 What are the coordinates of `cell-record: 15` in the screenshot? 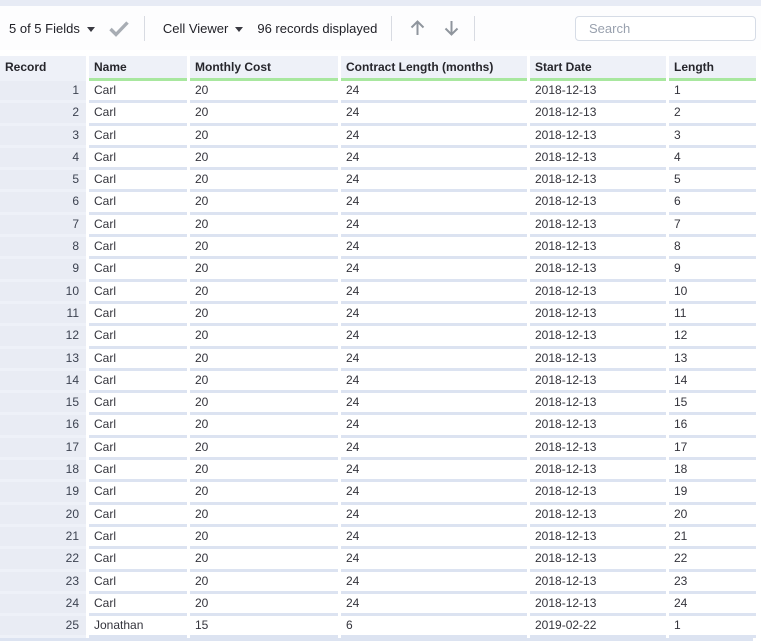 It's located at (43, 404).